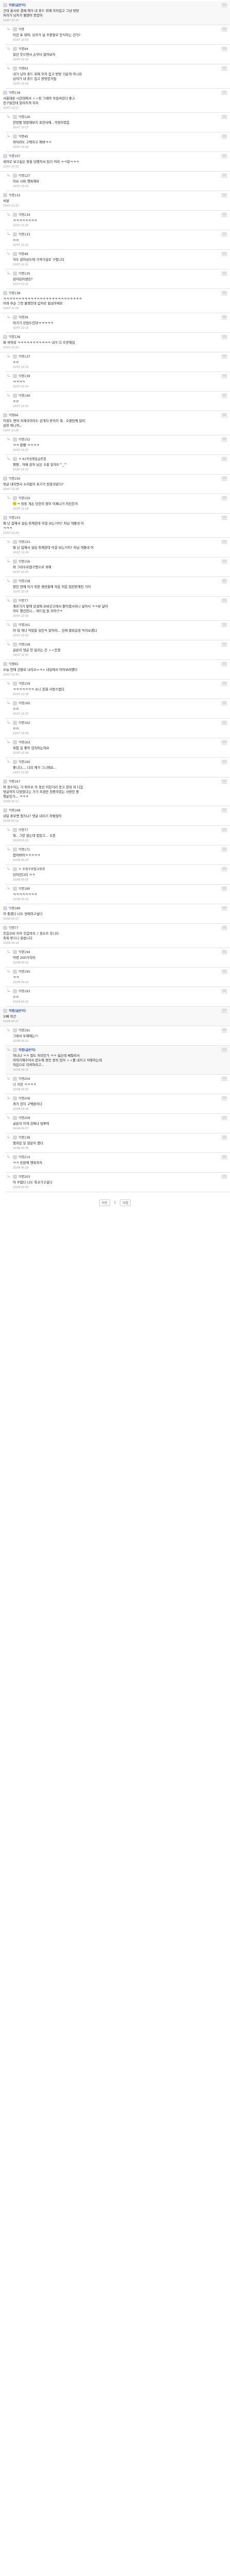 The width and height of the screenshot is (230, 2576). I want to click on comment-author: 익명132, so click(15, 195).